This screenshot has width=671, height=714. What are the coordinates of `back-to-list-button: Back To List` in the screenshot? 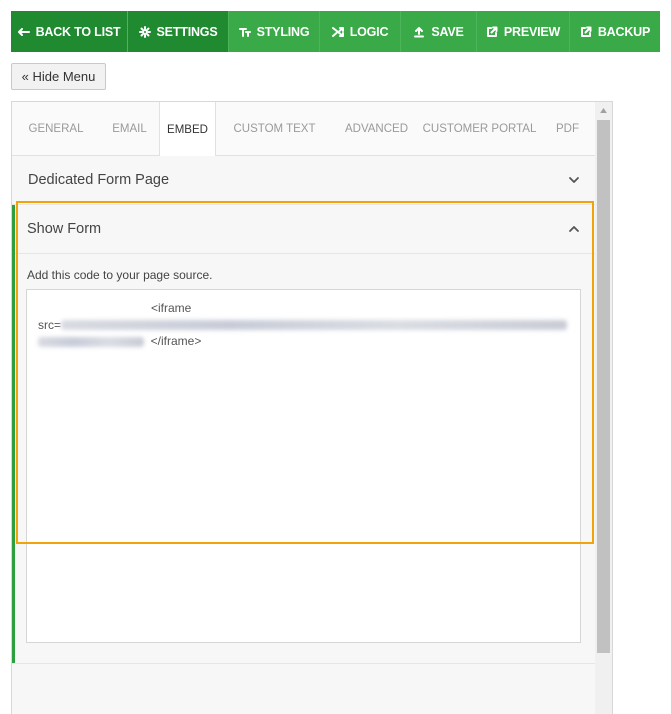 It's located at (69, 31).